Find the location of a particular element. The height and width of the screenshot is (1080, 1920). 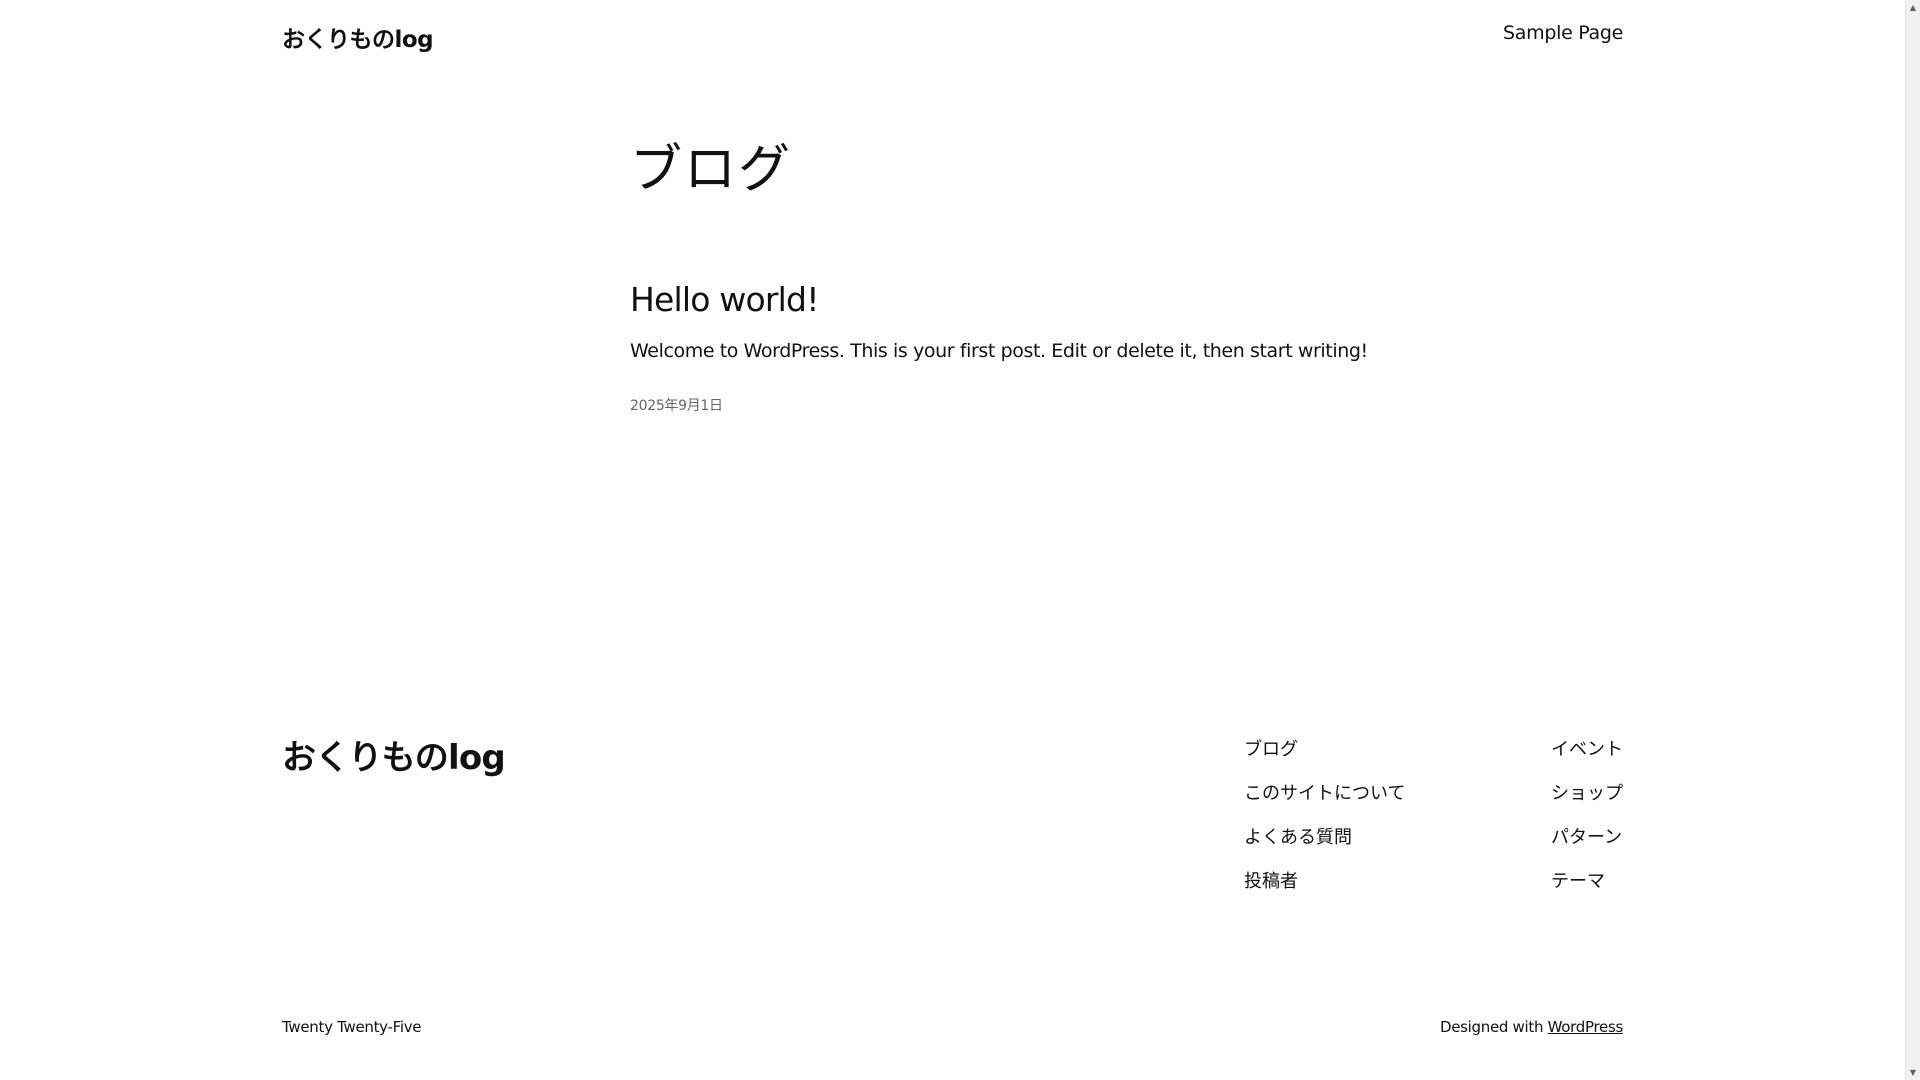

footer-link-about: このサイトについて is located at coordinates (1324, 794).